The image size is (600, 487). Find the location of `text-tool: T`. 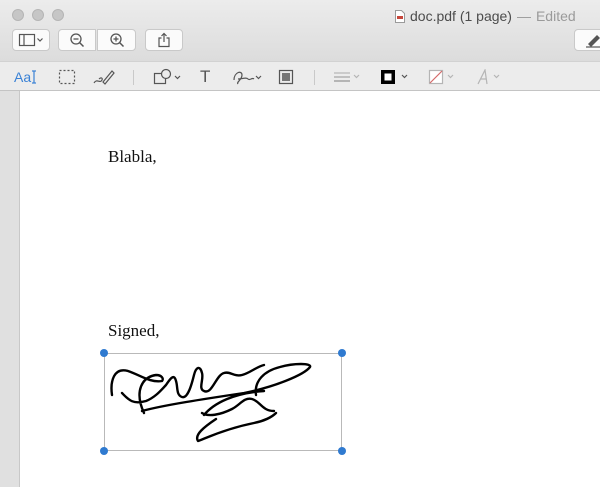

text-tool: T is located at coordinates (205, 77).